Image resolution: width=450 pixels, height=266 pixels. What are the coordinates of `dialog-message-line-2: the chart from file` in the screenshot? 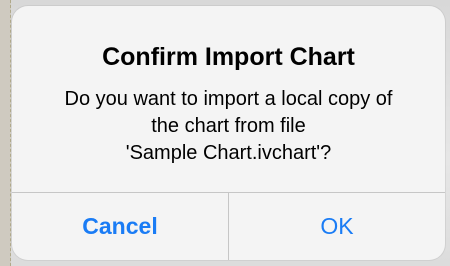 It's located at (228, 126).